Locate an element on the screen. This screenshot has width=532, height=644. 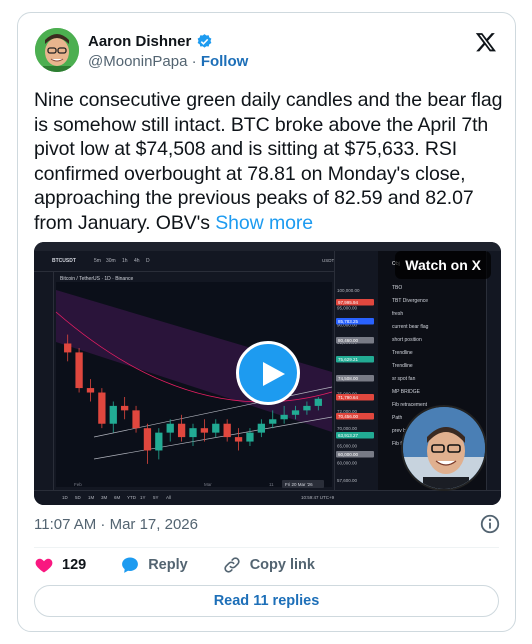
range-button: 6M is located at coordinates (117, 497).